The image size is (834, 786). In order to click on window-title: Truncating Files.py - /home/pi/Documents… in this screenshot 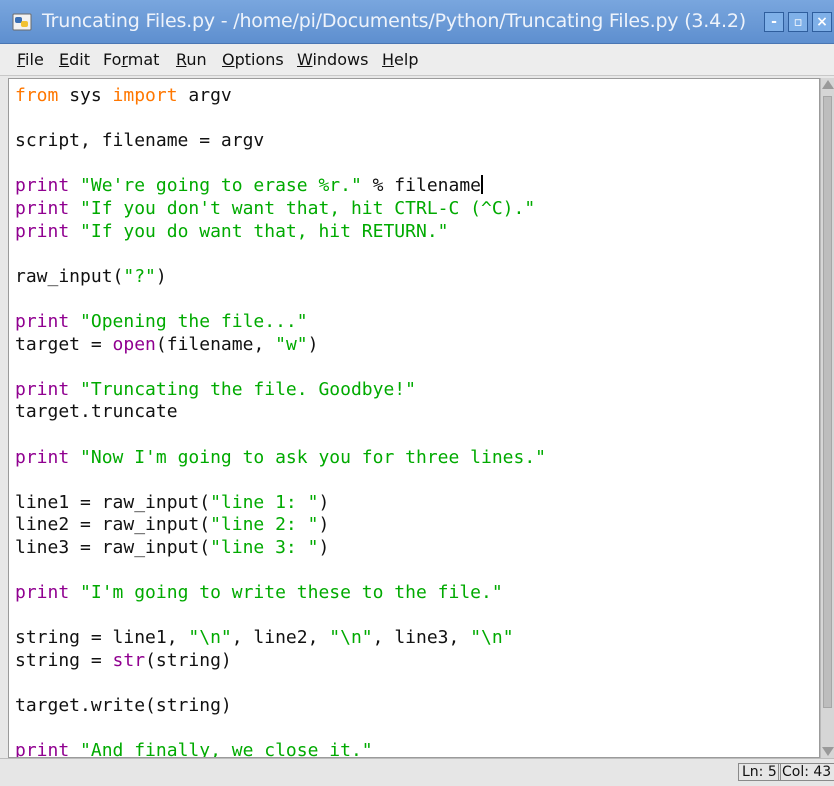, I will do `click(394, 21)`.